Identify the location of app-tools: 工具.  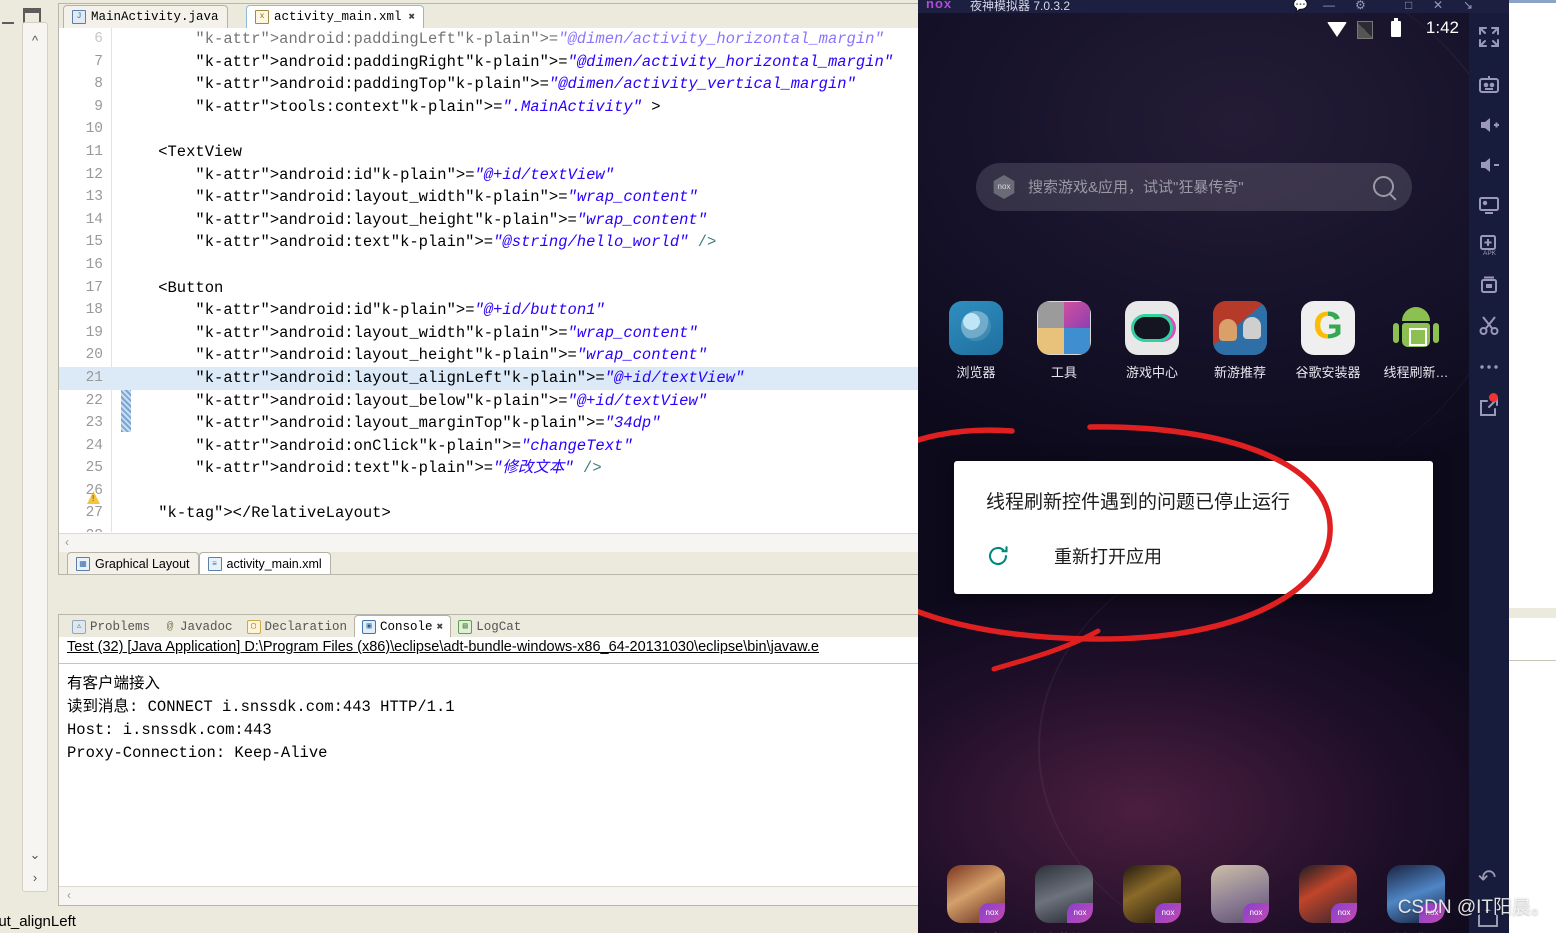
(1064, 341).